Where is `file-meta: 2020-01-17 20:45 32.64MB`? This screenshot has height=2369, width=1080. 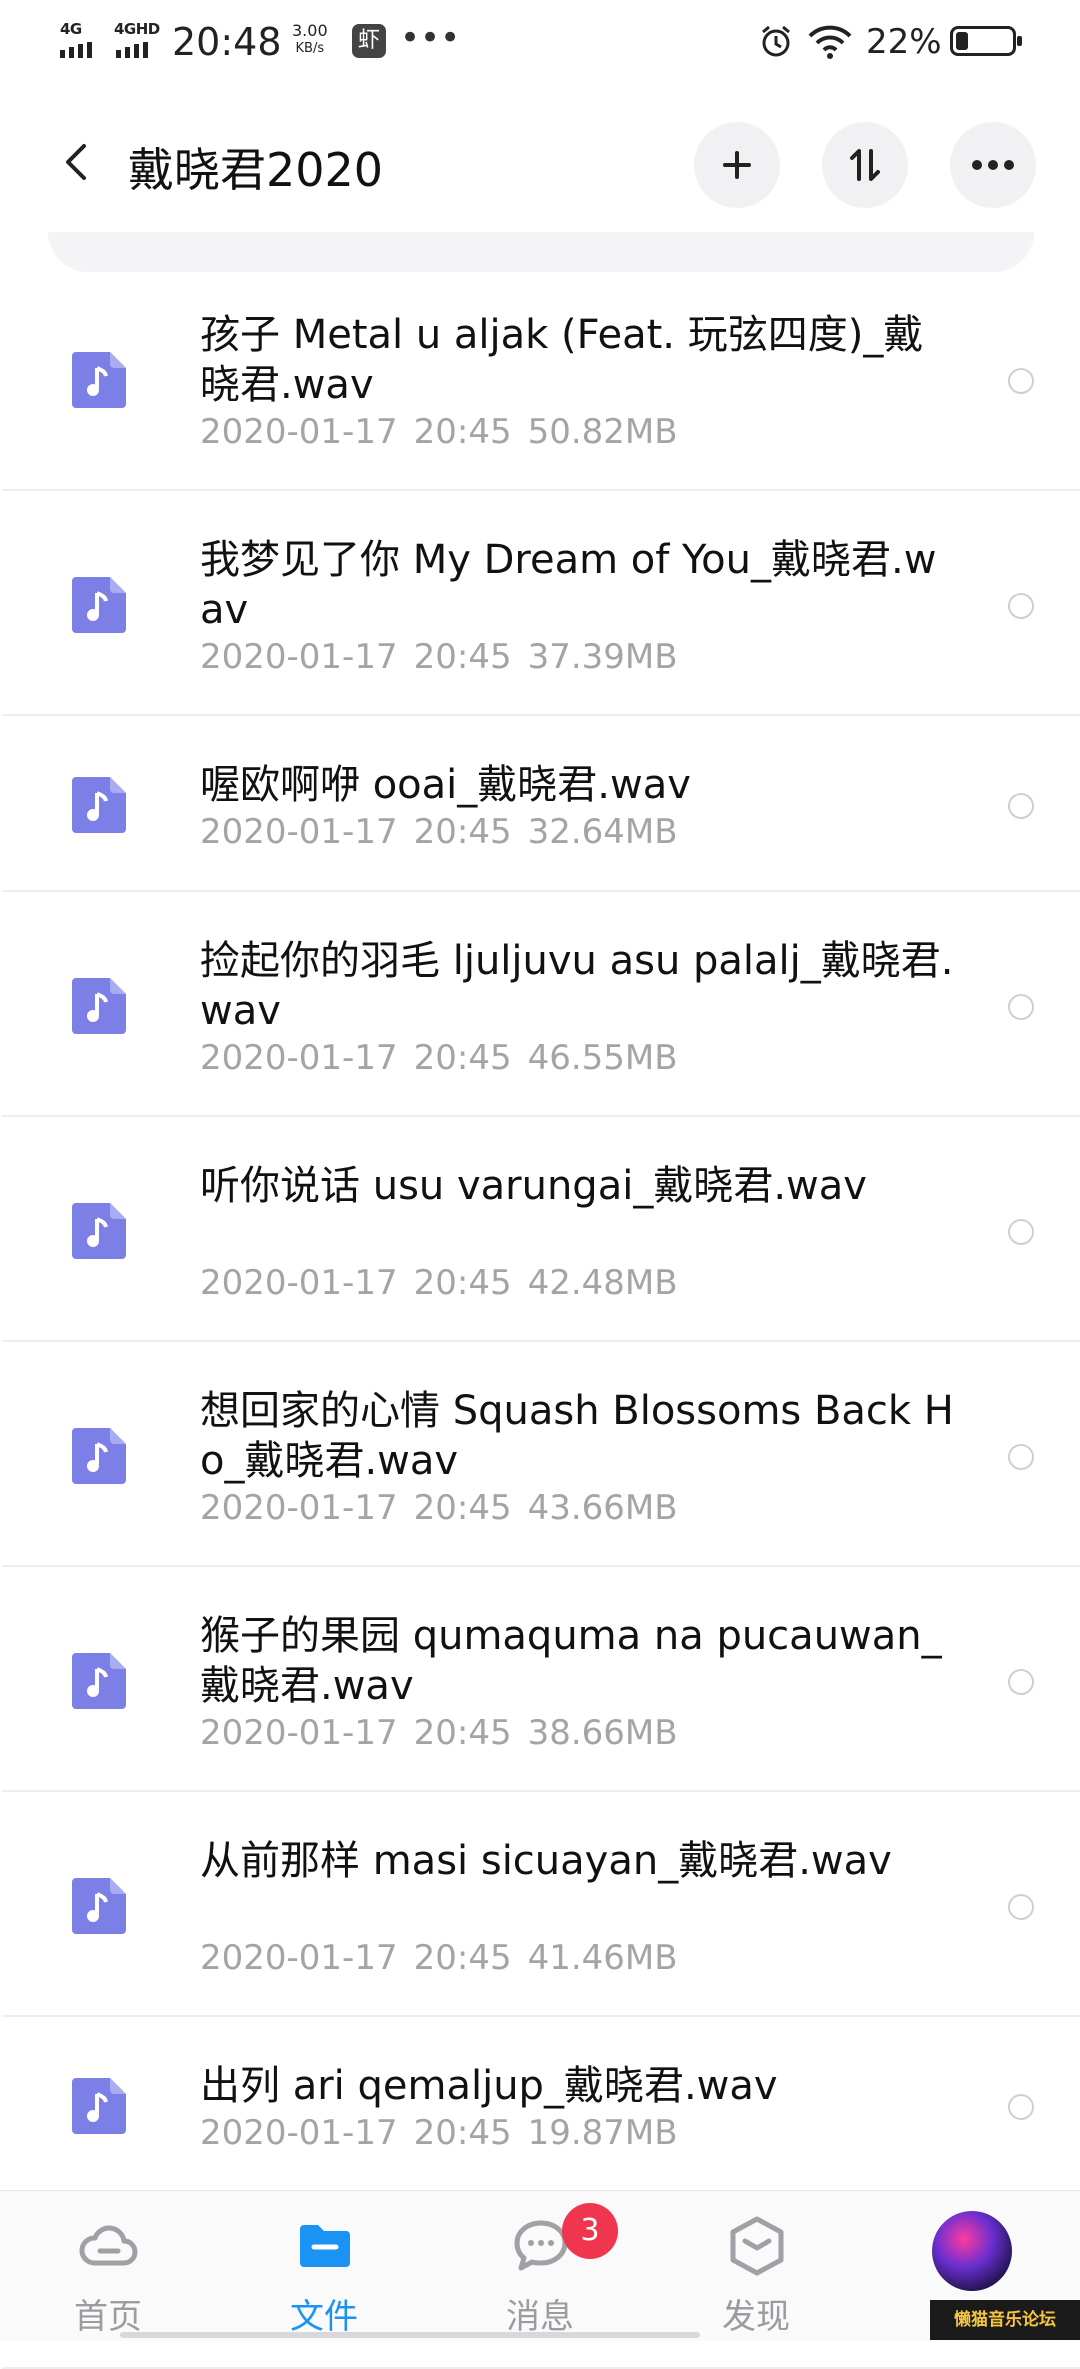 file-meta: 2020-01-17 20:45 32.64MB is located at coordinates (439, 832).